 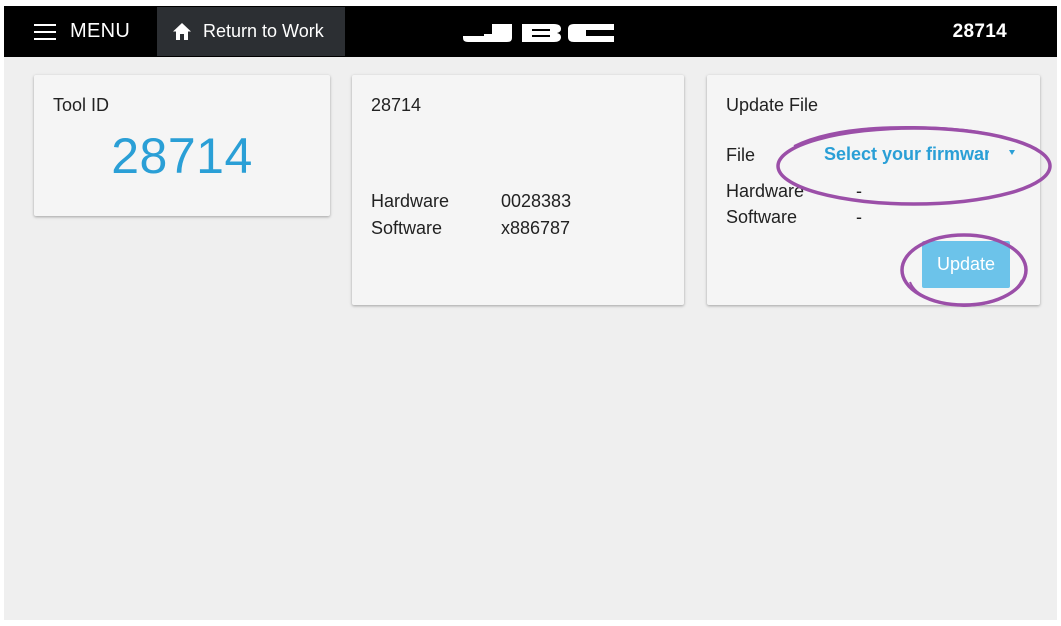 I want to click on tool-id-card: Tool ID 28714, so click(x=182, y=145).